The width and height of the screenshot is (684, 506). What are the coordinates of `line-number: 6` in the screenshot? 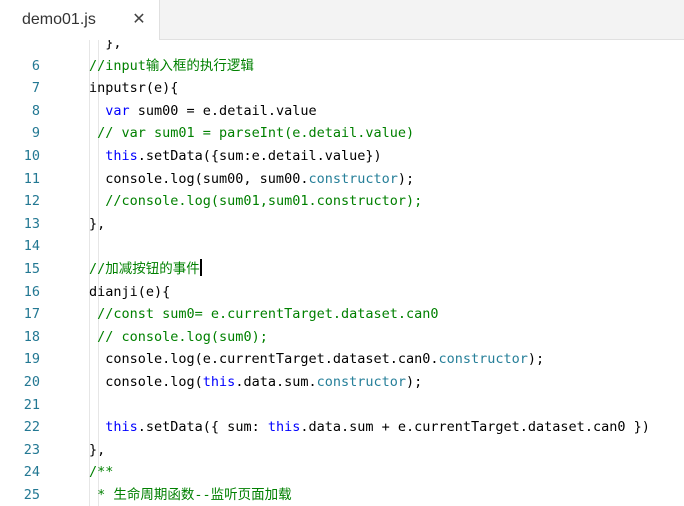 It's located at (35, 65).